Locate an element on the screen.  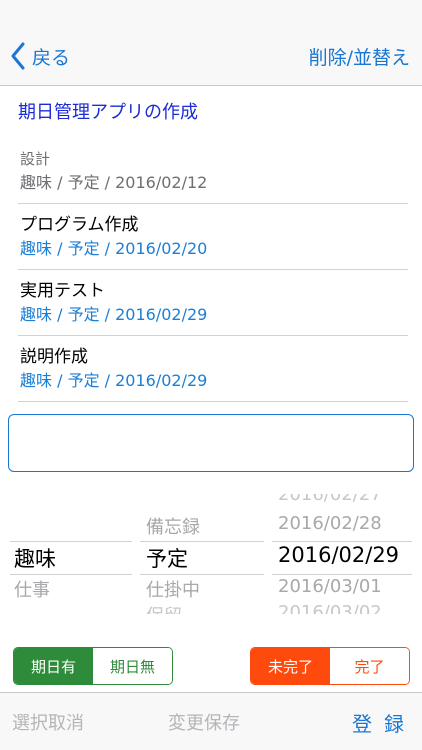
memo-input is located at coordinates (211, 443).